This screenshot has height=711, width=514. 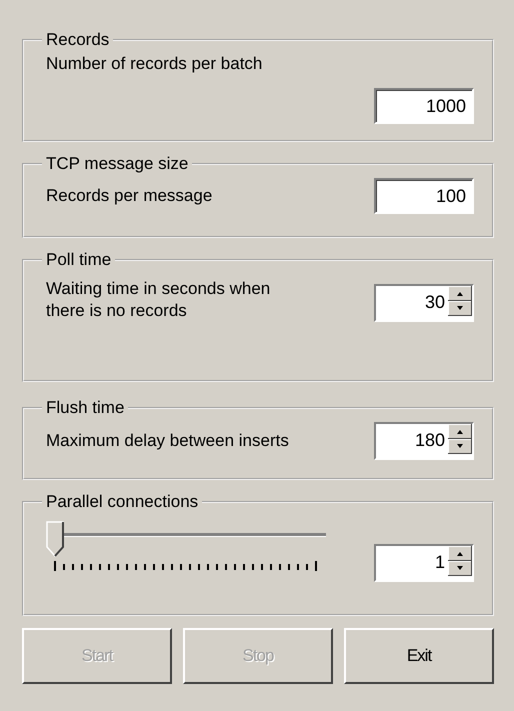 I want to click on group-title: Parallel connections, so click(x=122, y=502).